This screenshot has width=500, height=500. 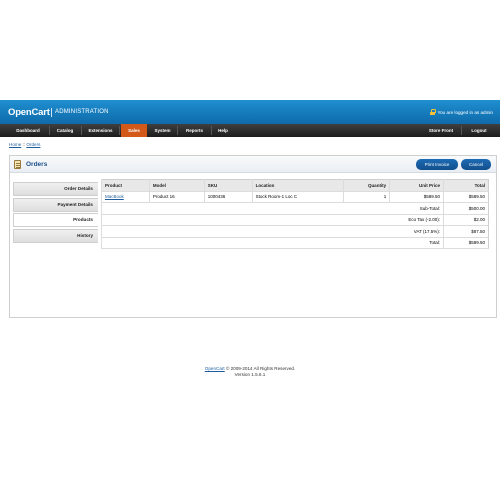 I want to click on totals-row: VAT (17.5%): $87.50, so click(x=294, y=231).